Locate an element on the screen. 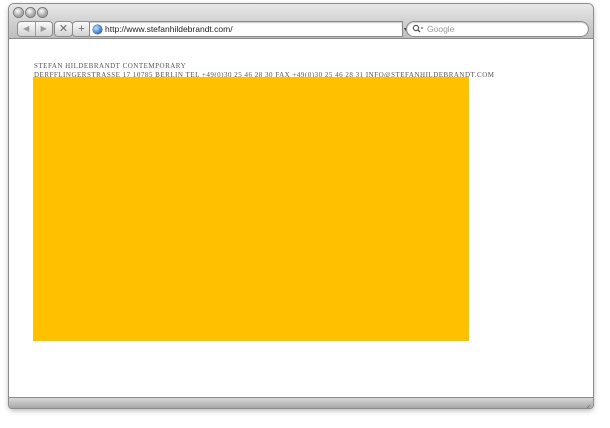  back-forward-buttons: ◀ ▶ is located at coordinates (35, 29).